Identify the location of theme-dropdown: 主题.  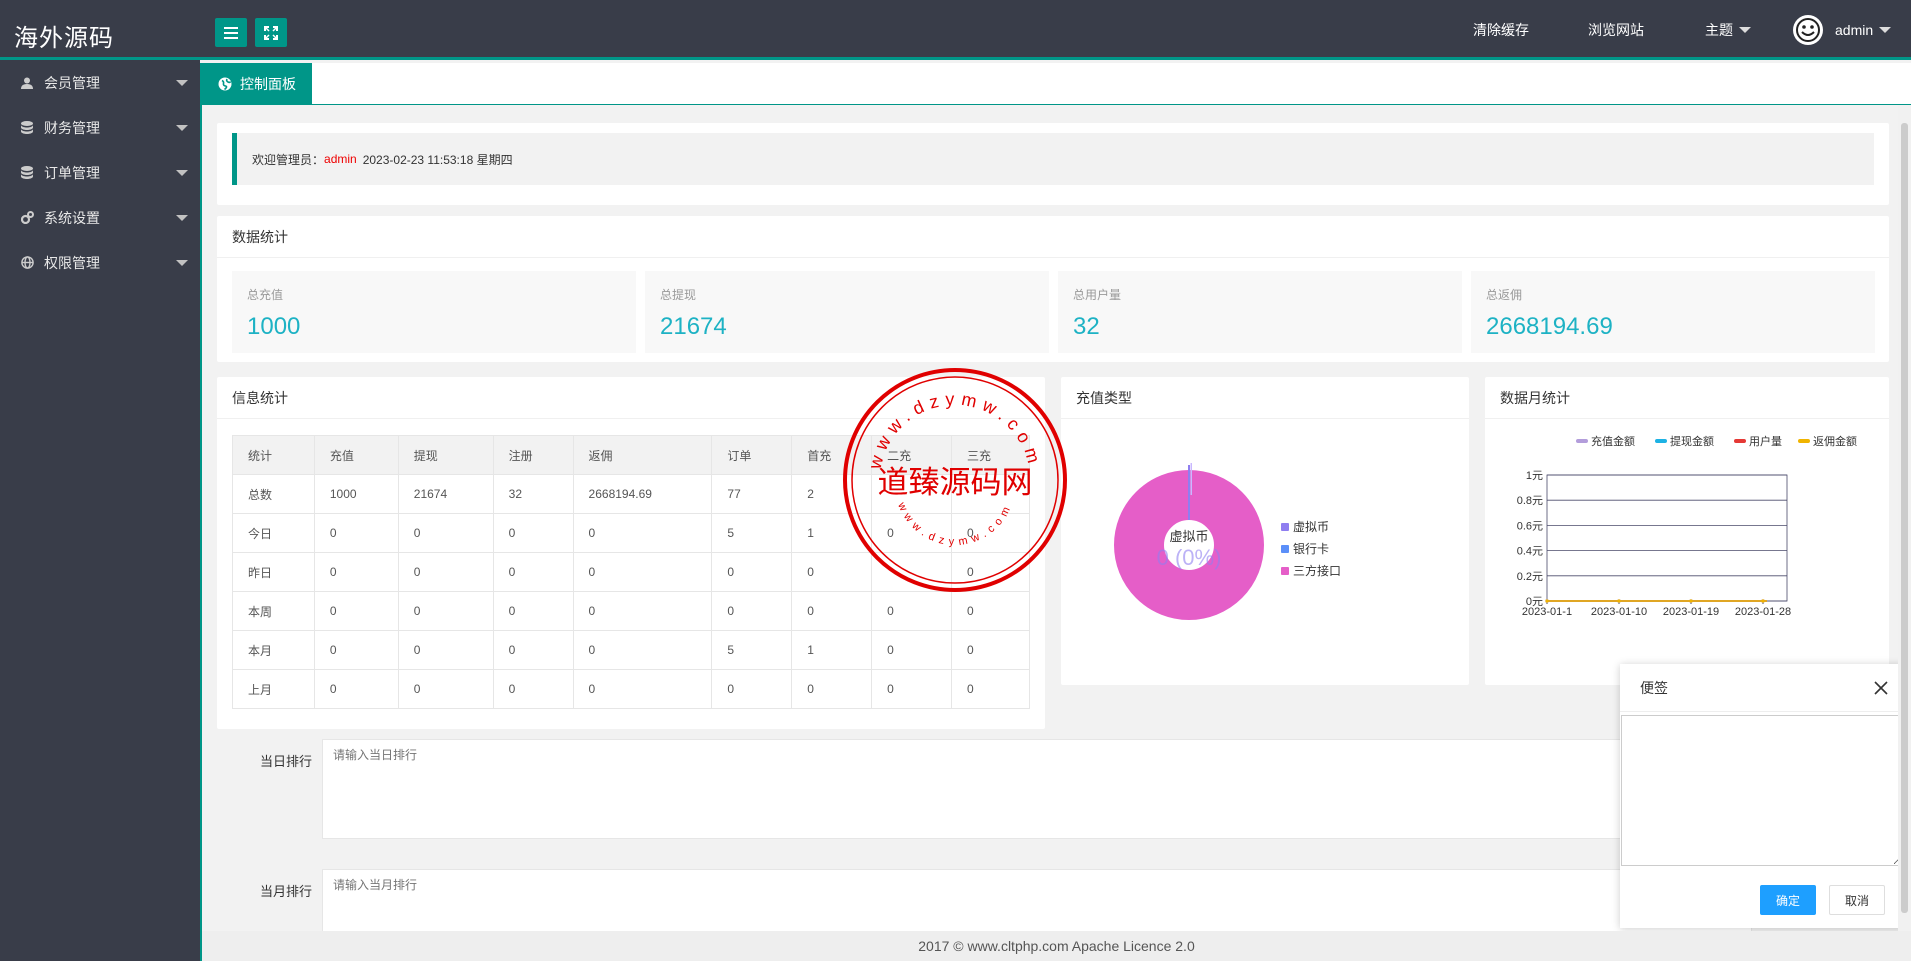
(1728, 30).